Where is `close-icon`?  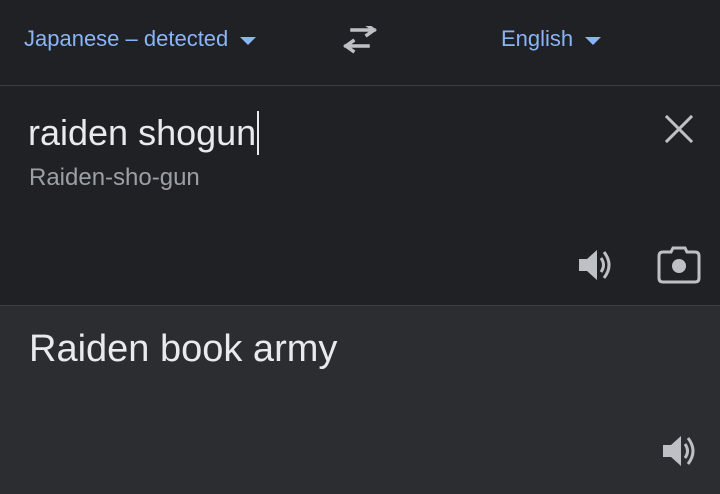
close-icon is located at coordinates (679, 129).